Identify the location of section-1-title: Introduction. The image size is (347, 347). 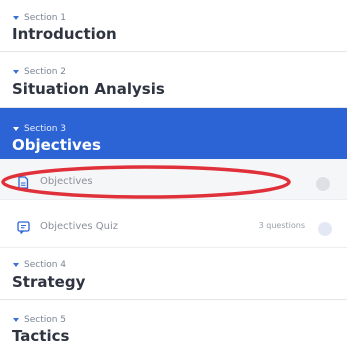
(64, 34).